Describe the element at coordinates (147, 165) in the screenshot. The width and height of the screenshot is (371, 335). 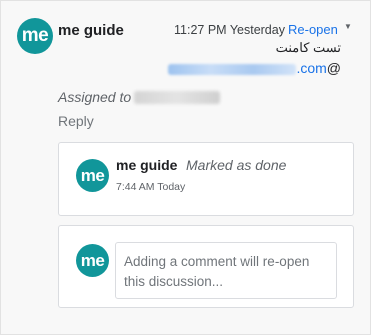
I see `event-author: me guide` at that location.